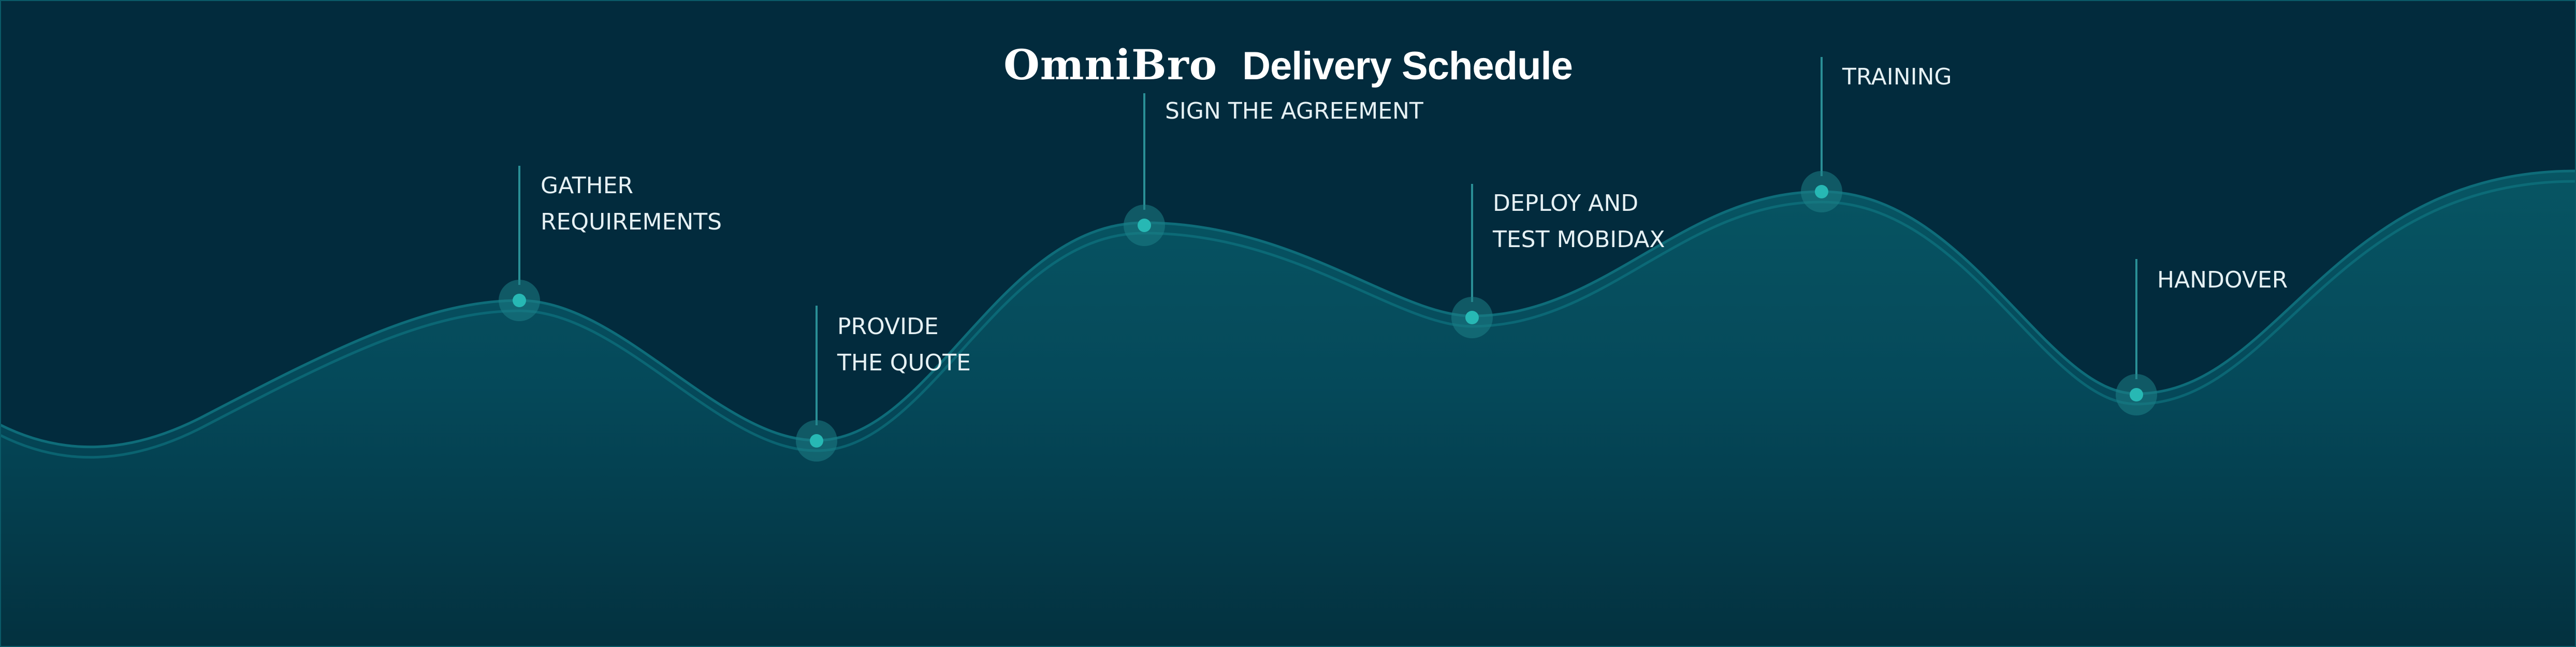  I want to click on step-label-line: PROVIDE, so click(888, 326).